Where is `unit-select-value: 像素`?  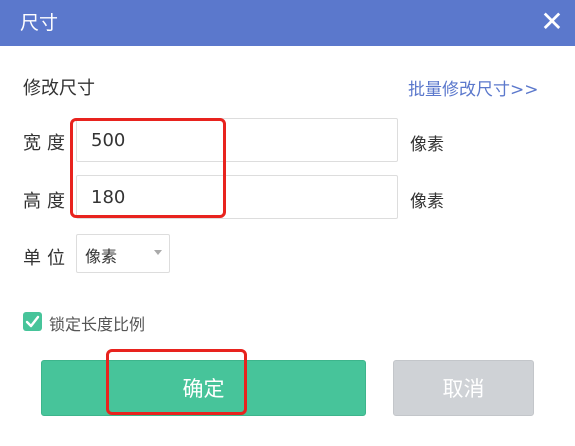
unit-select-value: 像素 is located at coordinates (101, 256).